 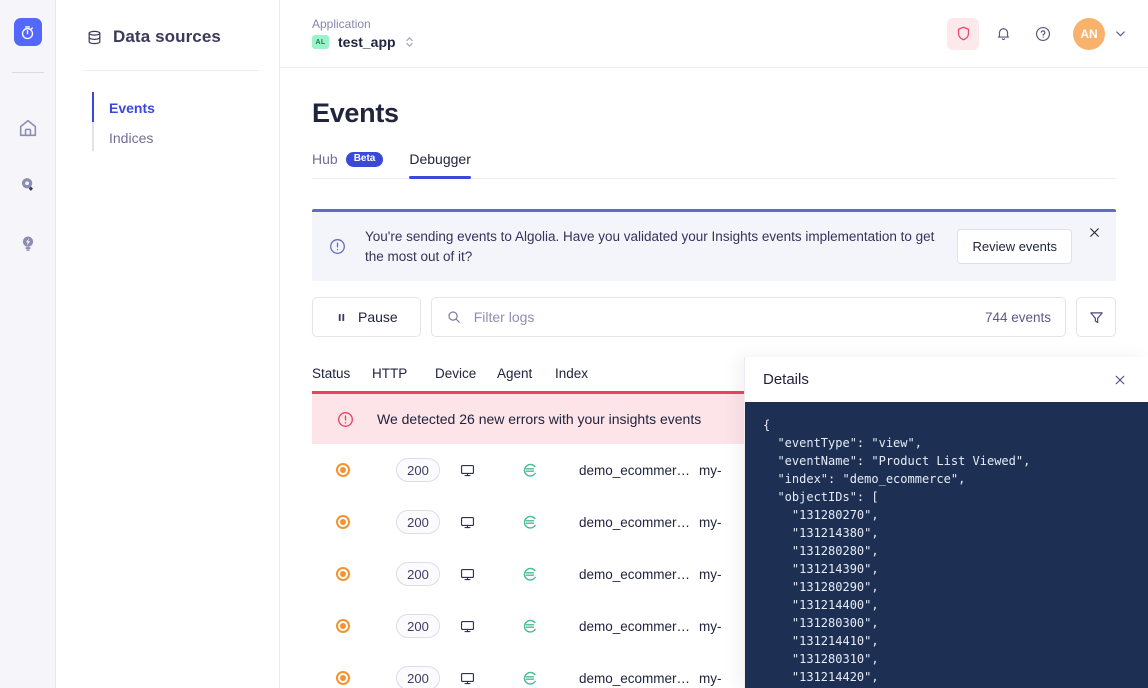 I want to click on sidebar-item-label: Events, so click(x=132, y=108).